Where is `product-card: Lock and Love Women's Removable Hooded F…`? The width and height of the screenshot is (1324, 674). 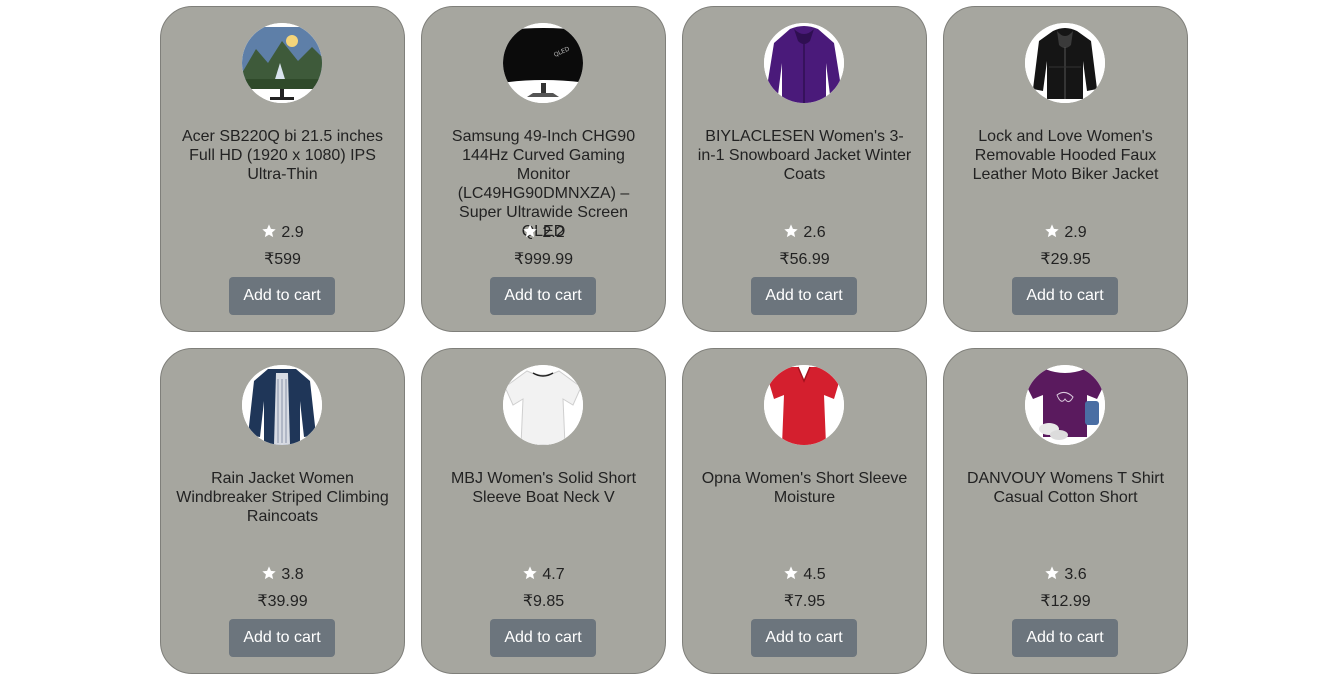 product-card: Lock and Love Women's Removable Hooded F… is located at coordinates (1065, 169).